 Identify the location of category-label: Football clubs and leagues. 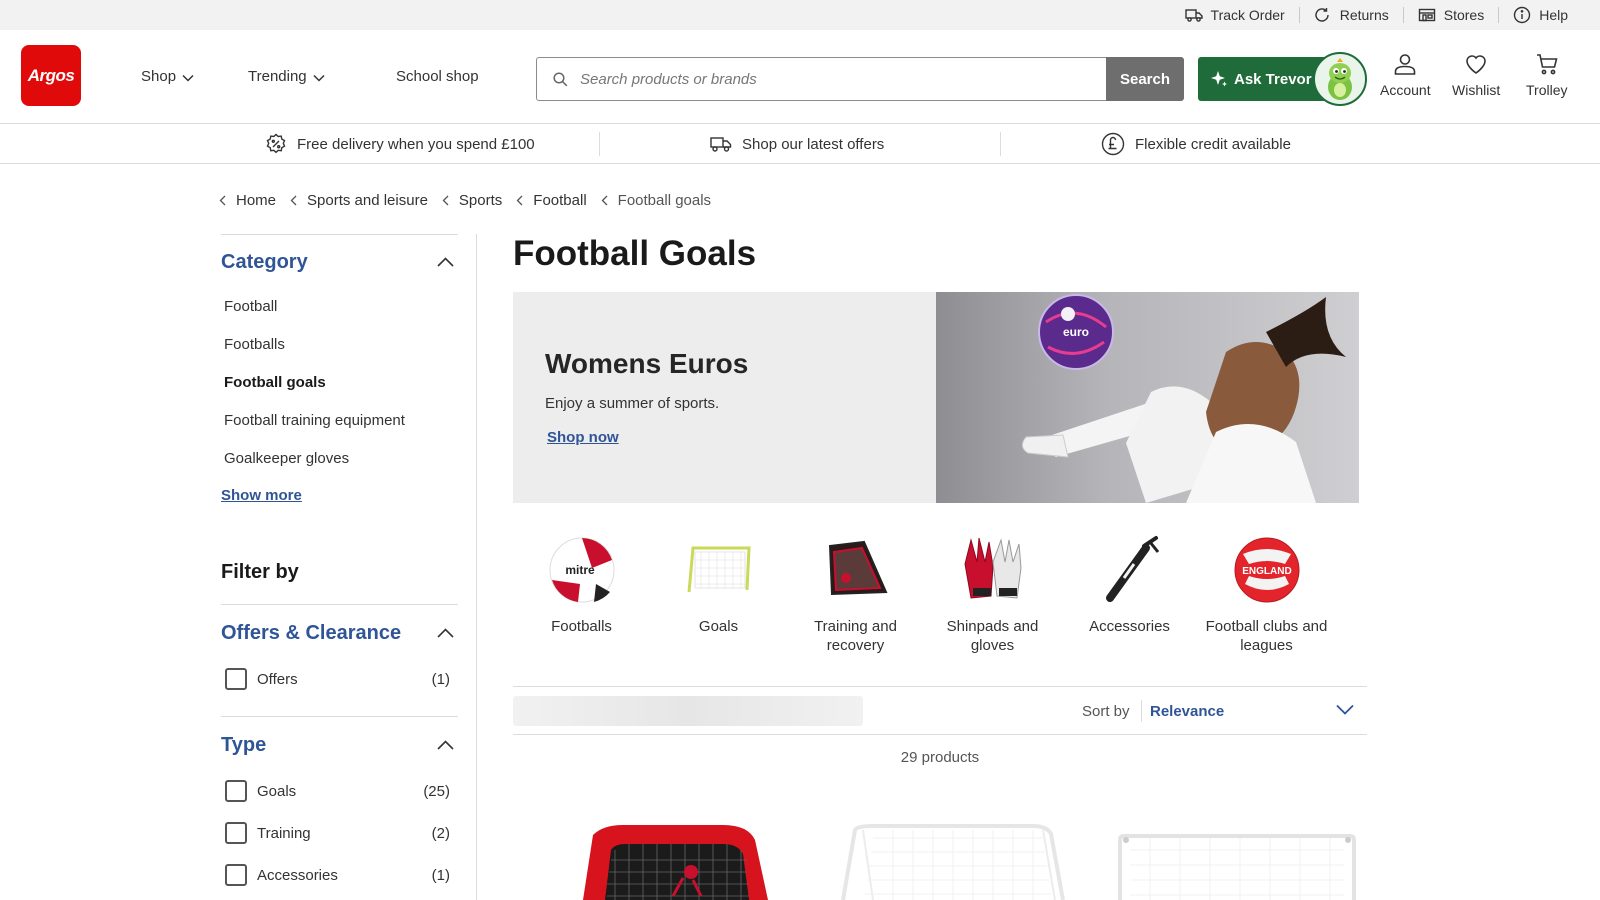
(1266, 636).